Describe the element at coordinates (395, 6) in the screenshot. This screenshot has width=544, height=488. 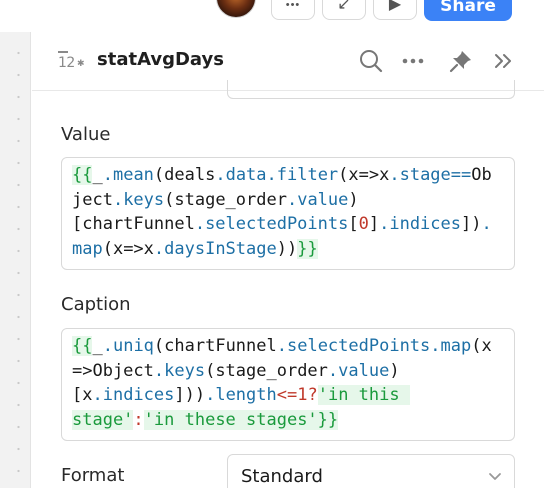
I see `play-icon: ▶` at that location.